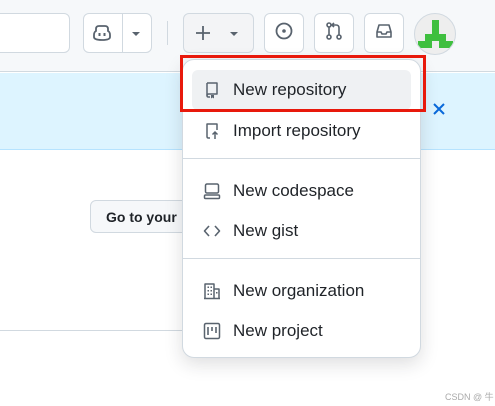  Describe the element at coordinates (278, 330) in the screenshot. I see `menu-item-label: New project` at that location.